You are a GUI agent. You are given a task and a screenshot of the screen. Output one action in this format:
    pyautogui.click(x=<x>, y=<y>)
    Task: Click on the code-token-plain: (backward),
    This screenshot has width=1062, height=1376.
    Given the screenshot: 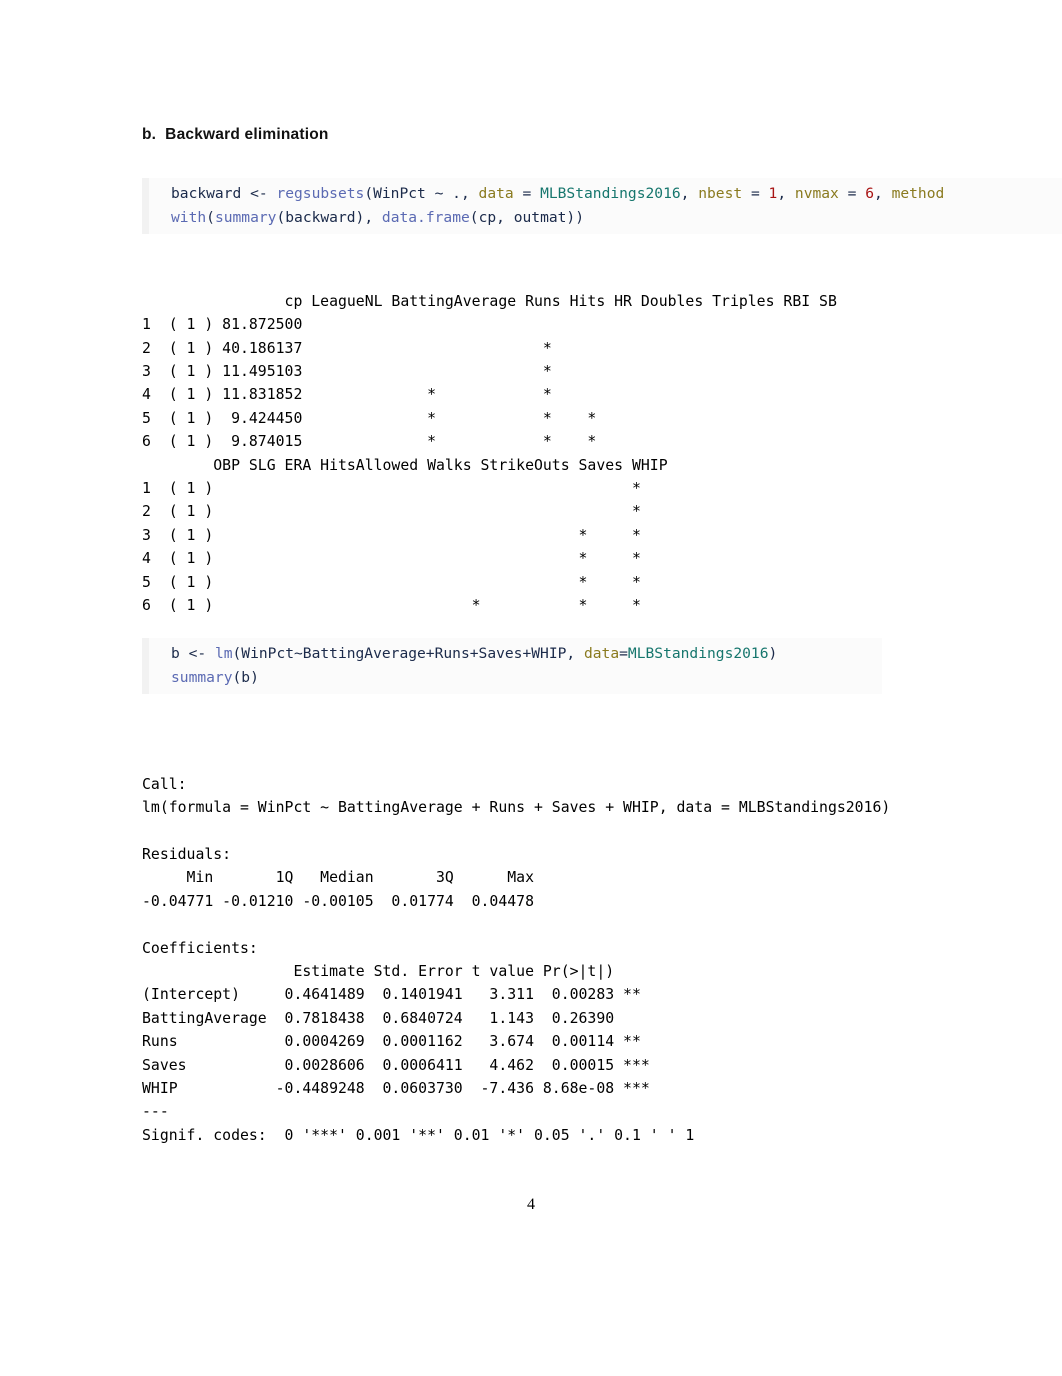 What is the action you would take?
    pyautogui.click(x=329, y=217)
    